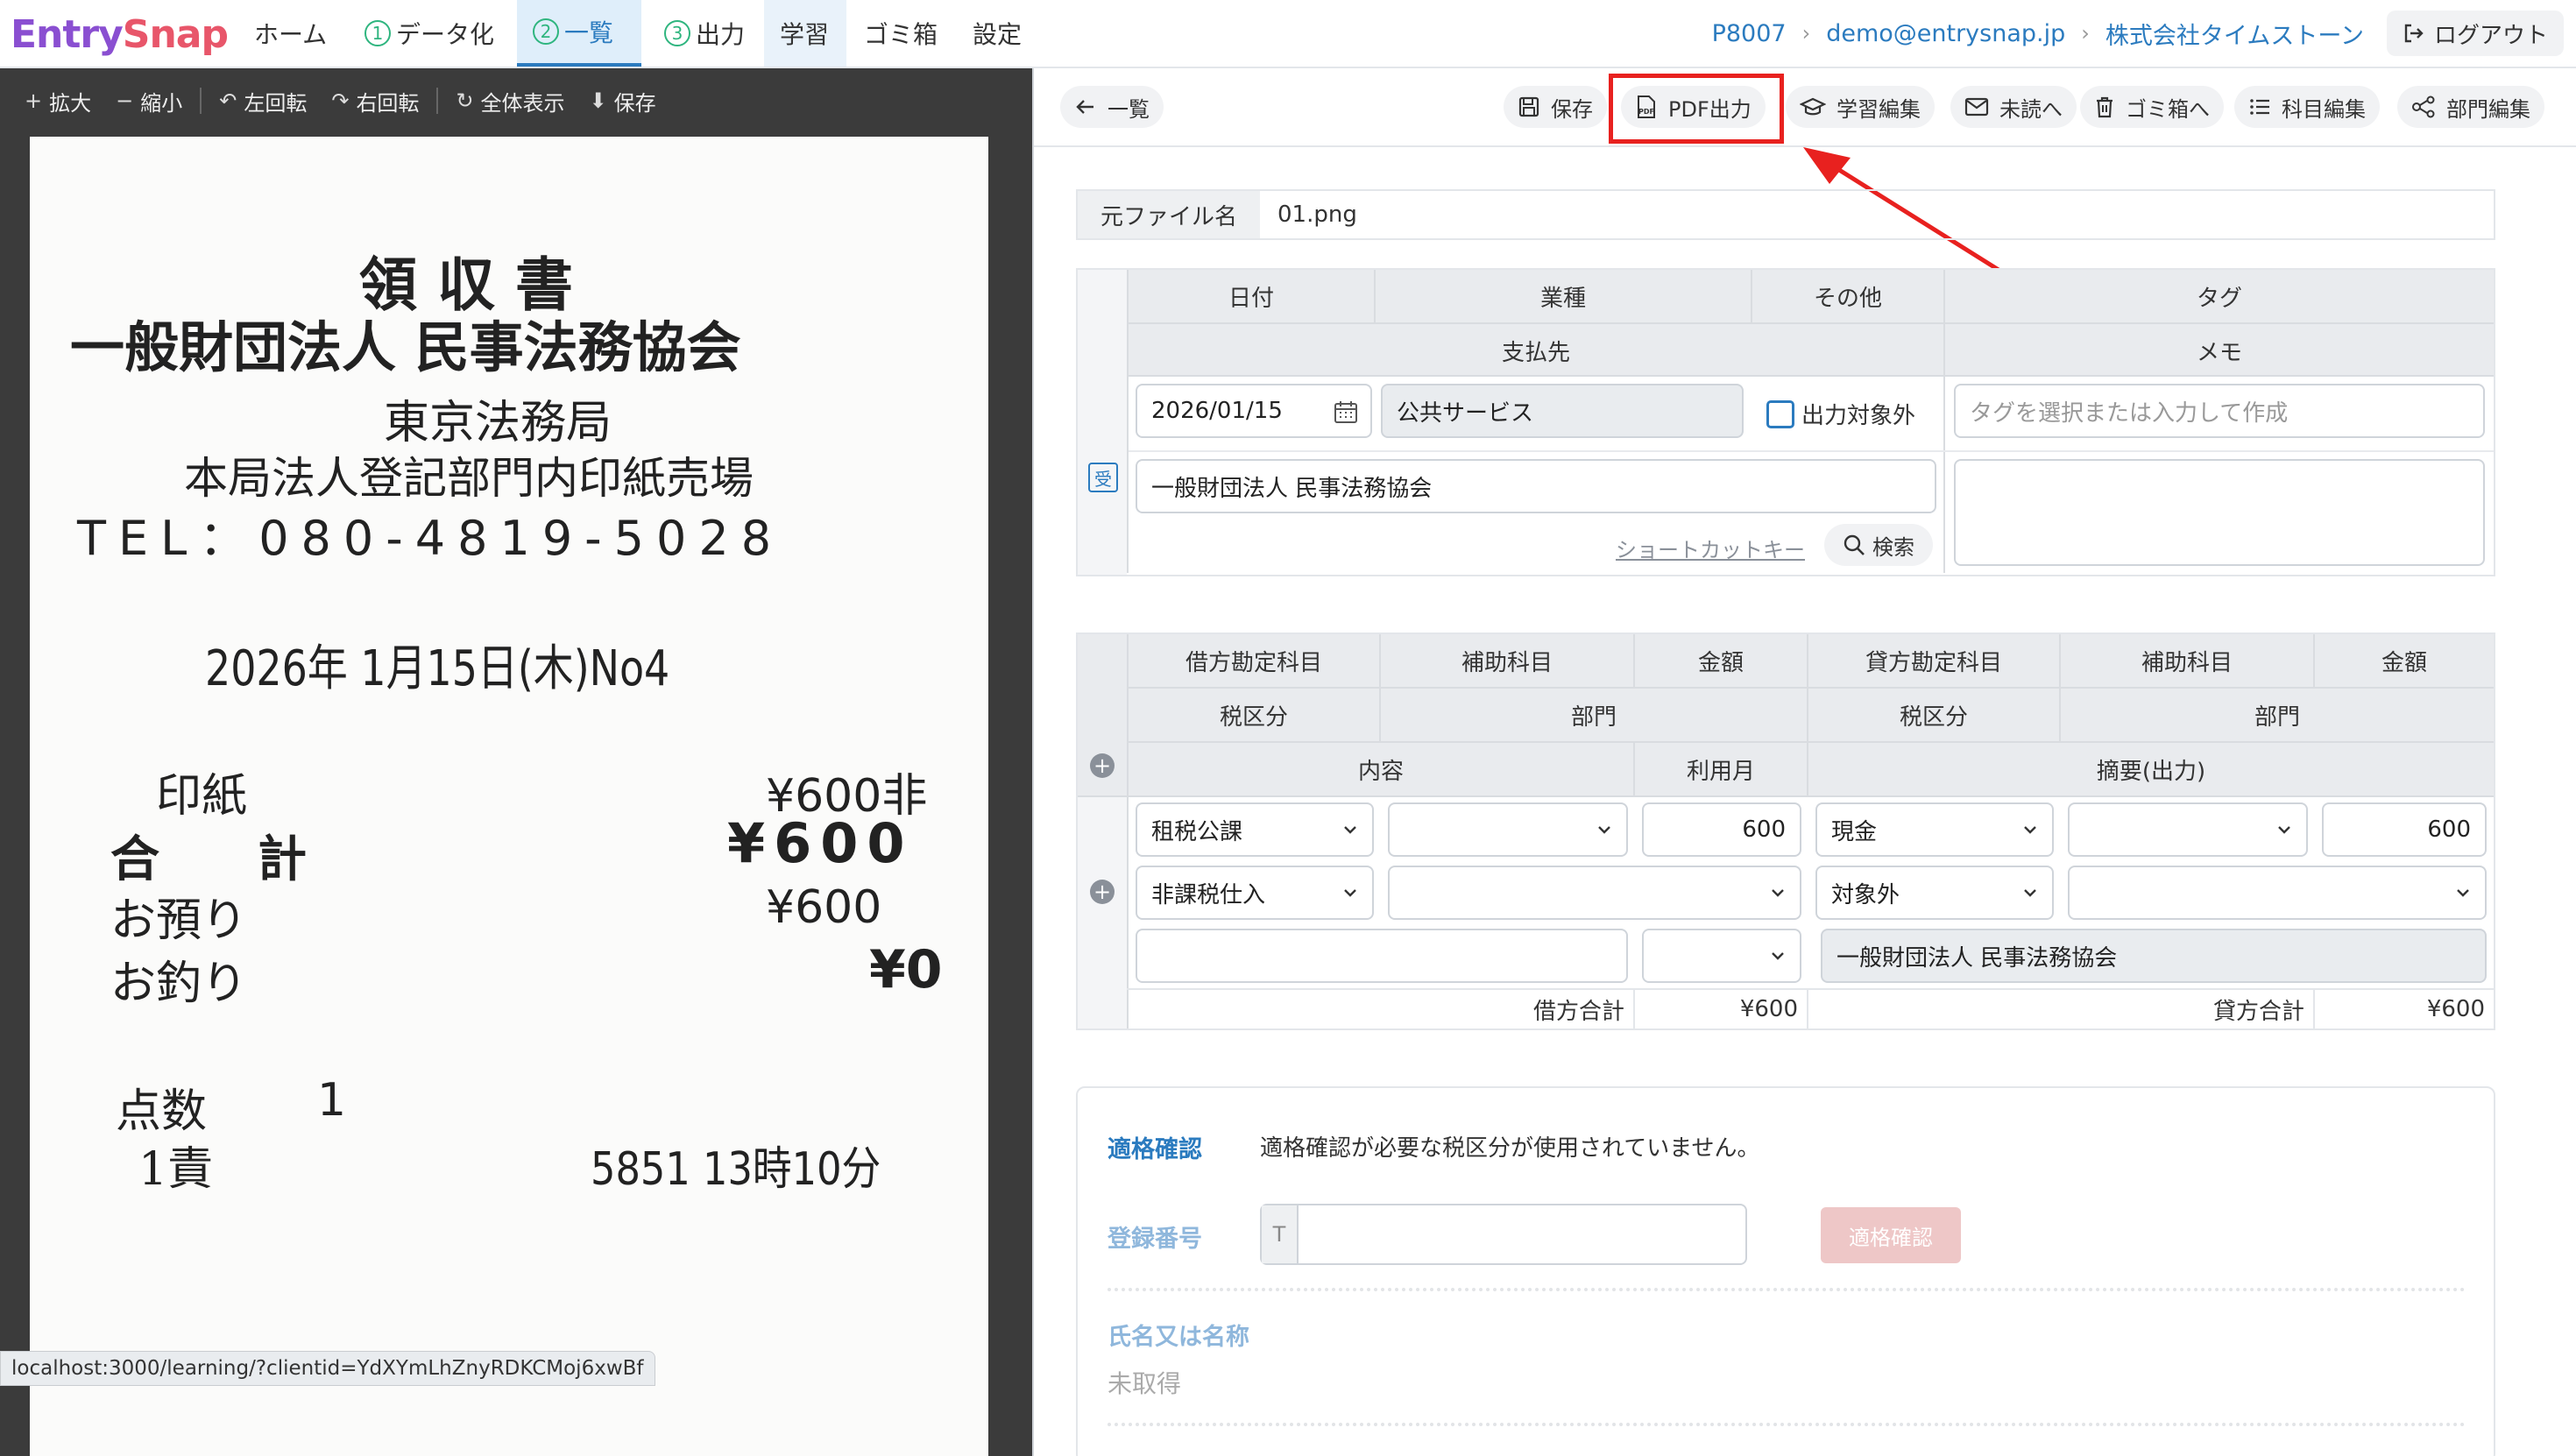  I want to click on credit-dept-header: 部門, so click(2277, 717).